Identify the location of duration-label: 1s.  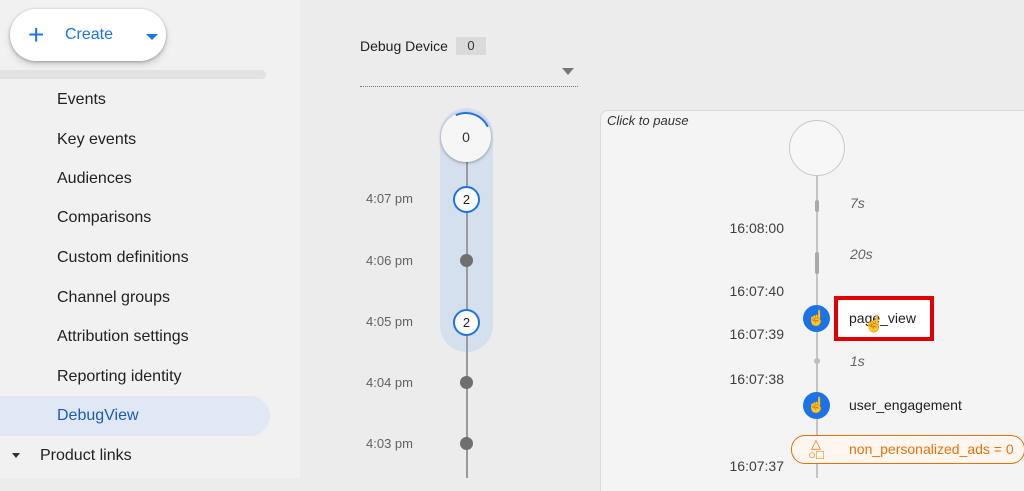
(857, 361).